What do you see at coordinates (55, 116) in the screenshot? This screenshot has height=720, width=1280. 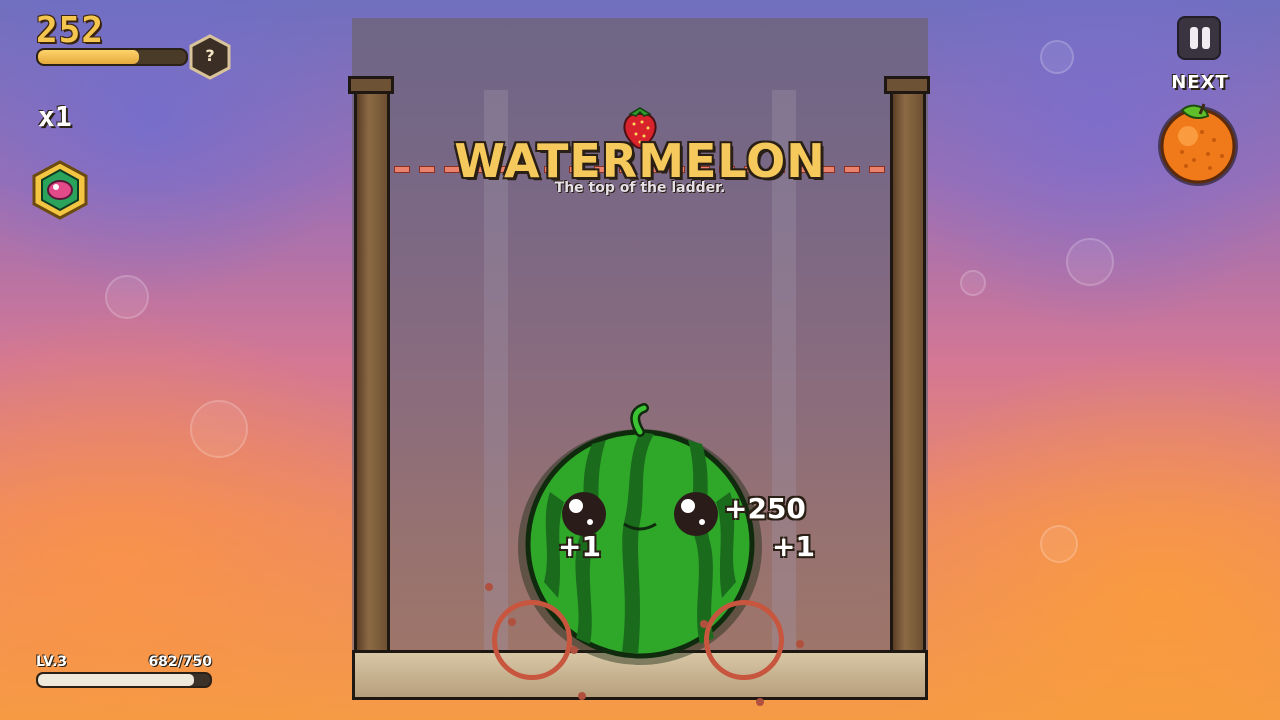 I see `score-multiplier: x1` at bounding box center [55, 116].